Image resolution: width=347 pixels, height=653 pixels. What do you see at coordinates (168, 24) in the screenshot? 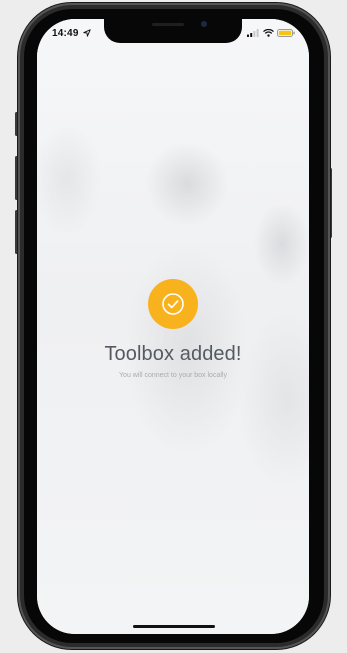
I see `speaker-grille` at bounding box center [168, 24].